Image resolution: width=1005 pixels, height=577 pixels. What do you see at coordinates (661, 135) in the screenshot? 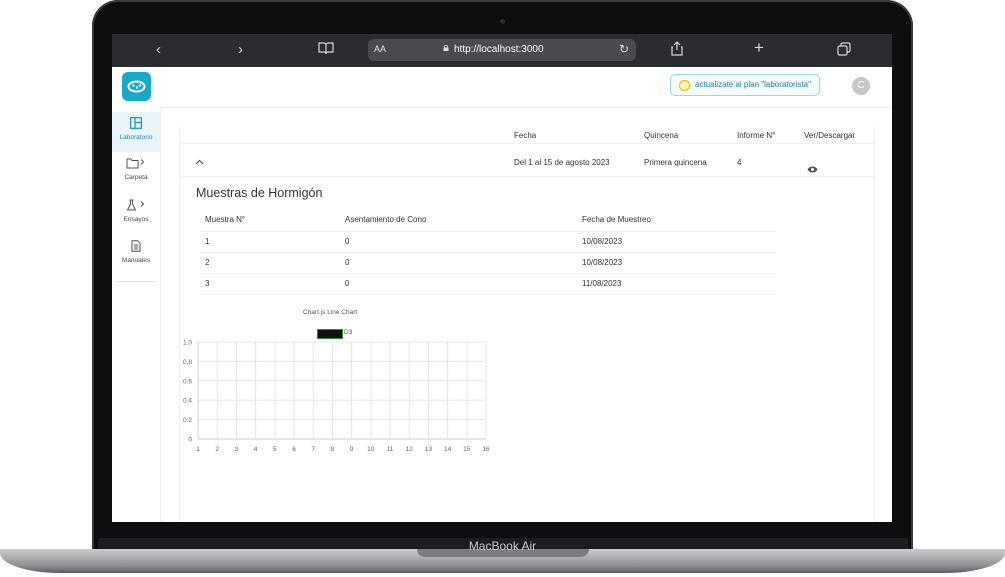
I see `col-header-quincena: Quincena` at bounding box center [661, 135].